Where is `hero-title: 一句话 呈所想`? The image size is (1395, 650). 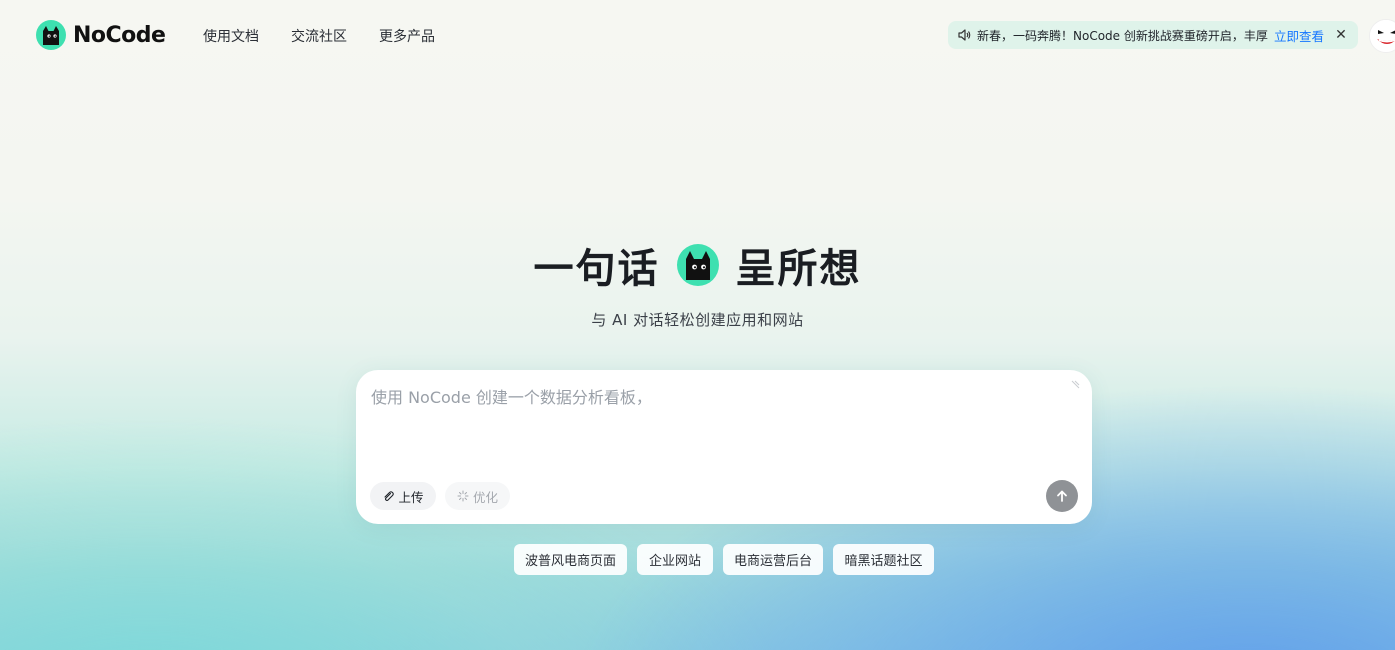 hero-title: 一句话 呈所想 is located at coordinates (697, 265).